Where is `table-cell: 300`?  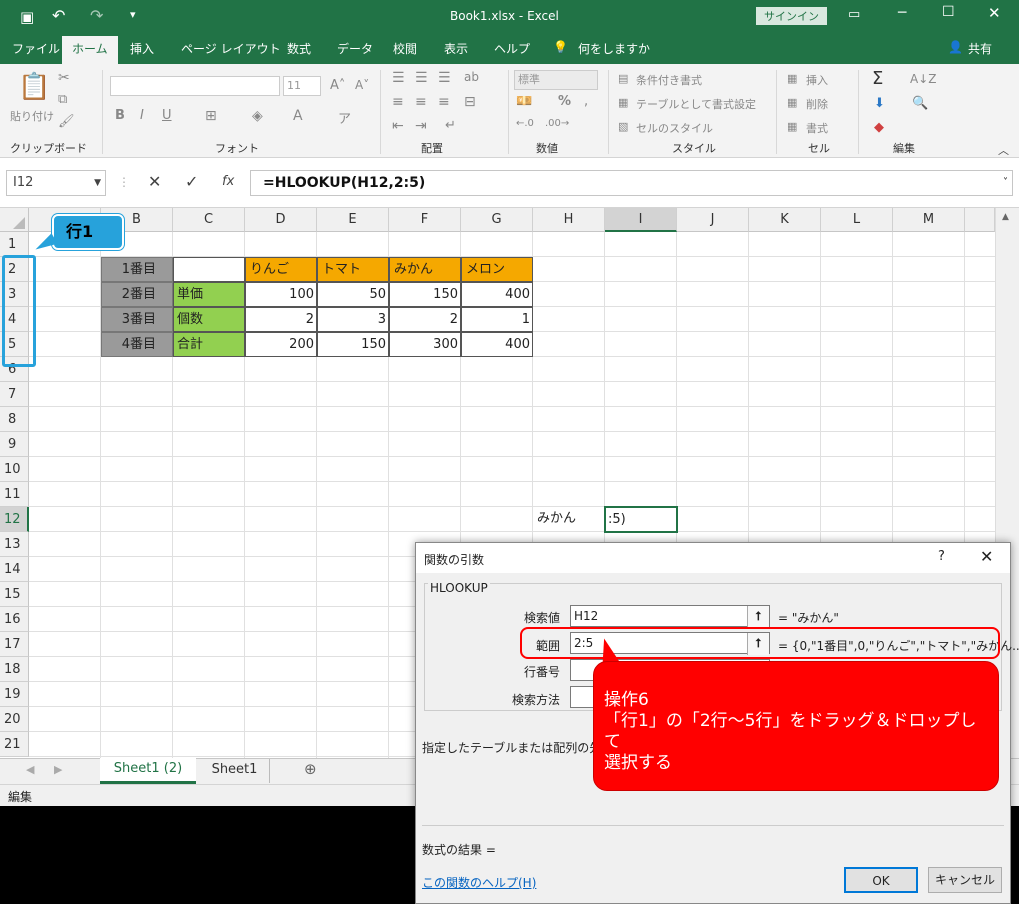
table-cell: 300 is located at coordinates (425, 344).